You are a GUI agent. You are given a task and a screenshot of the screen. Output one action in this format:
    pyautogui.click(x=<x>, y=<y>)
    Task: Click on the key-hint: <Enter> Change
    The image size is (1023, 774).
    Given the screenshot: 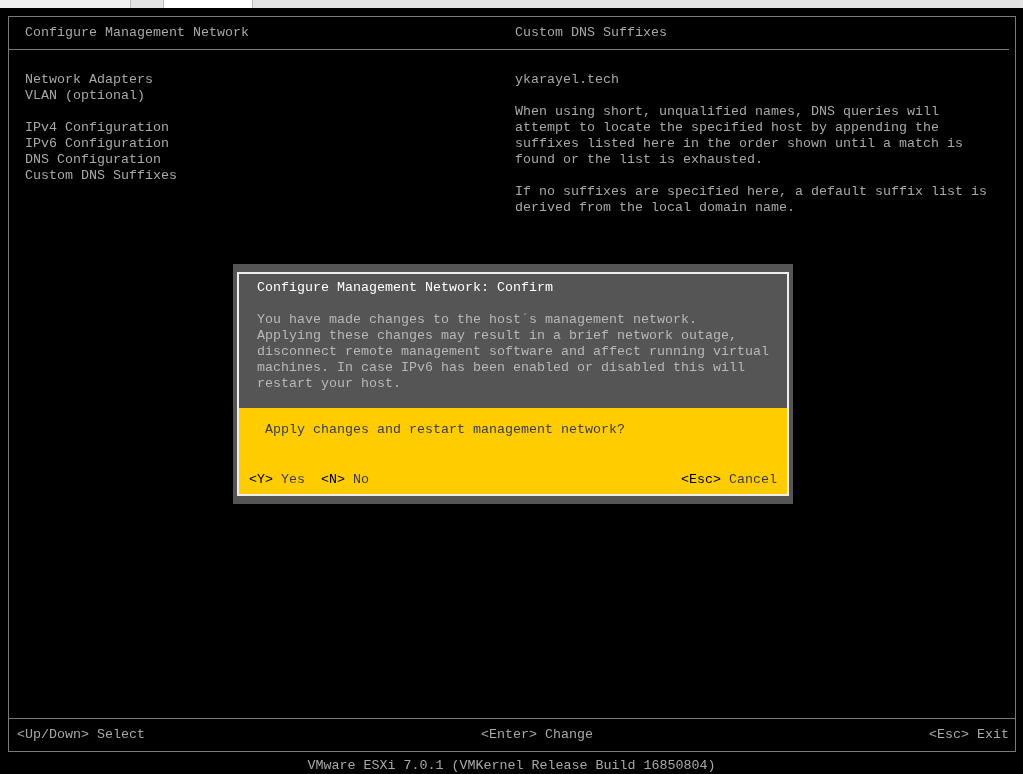 What is the action you would take?
    pyautogui.click(x=537, y=735)
    